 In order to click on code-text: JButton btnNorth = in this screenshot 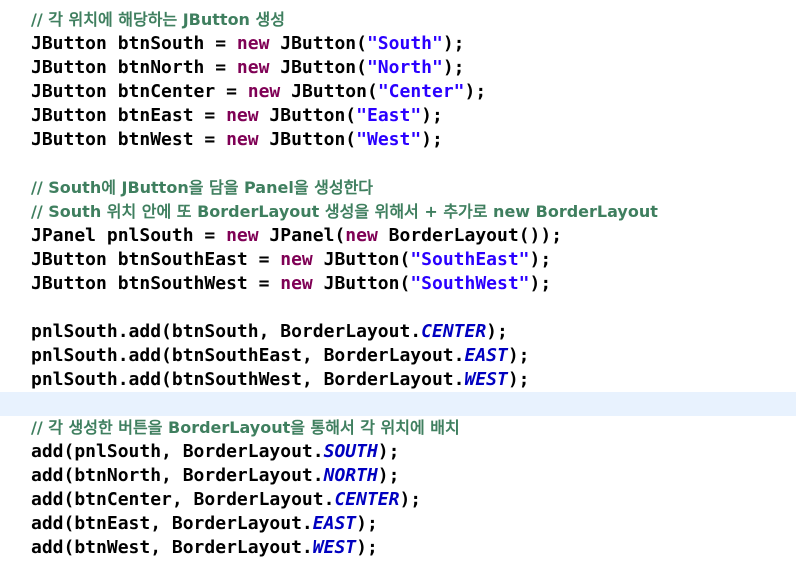, I will do `click(134, 67)`.